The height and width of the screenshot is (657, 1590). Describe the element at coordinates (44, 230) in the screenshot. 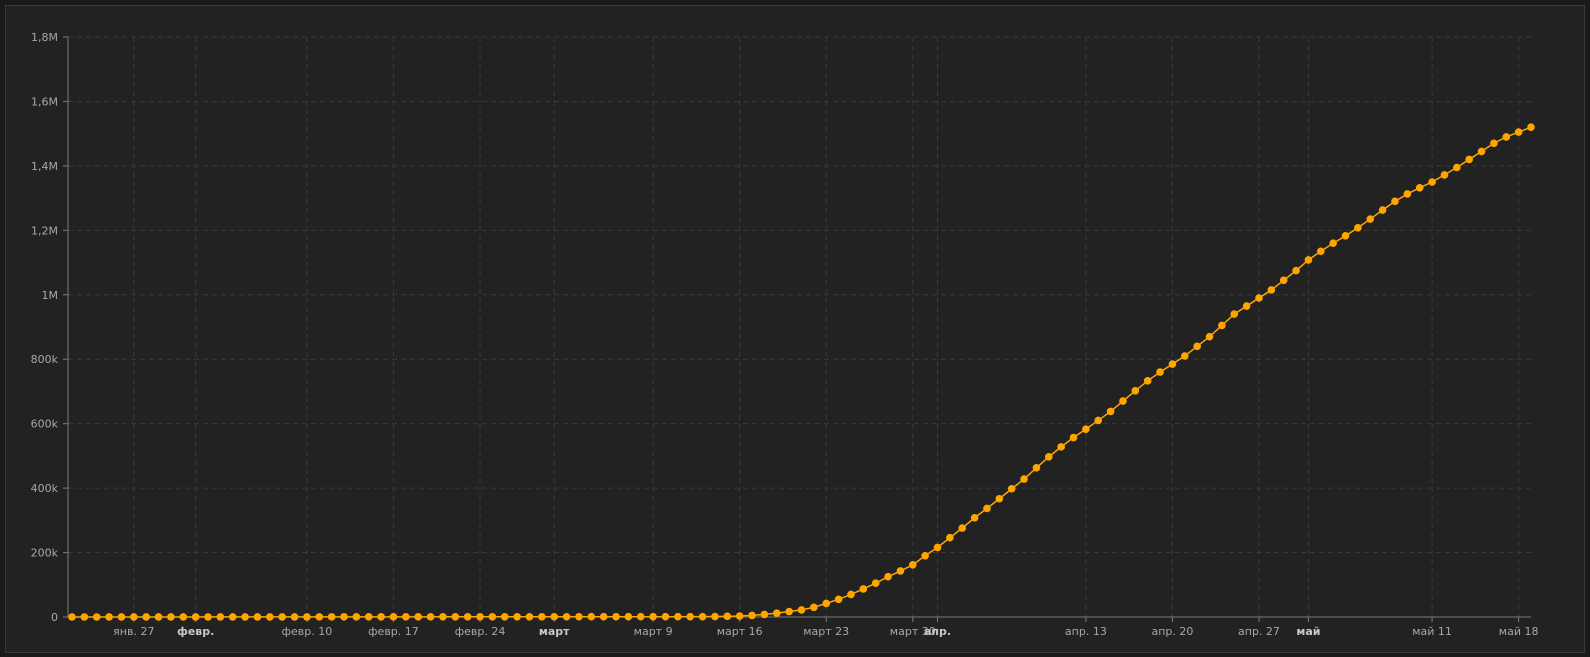

I see `y-tick-label: 1,2M` at that location.